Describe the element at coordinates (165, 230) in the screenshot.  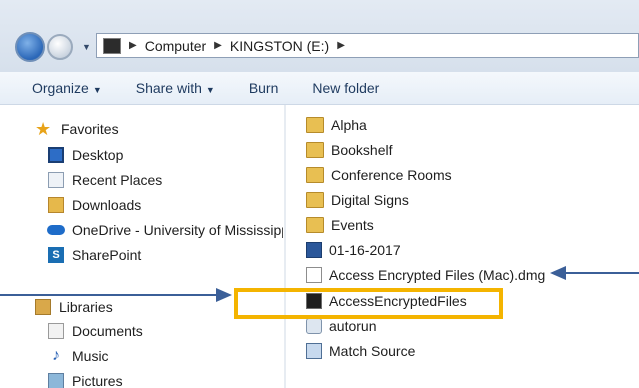
I see `nav-item-onedrive: OneDrive - University of Mississippi` at that location.